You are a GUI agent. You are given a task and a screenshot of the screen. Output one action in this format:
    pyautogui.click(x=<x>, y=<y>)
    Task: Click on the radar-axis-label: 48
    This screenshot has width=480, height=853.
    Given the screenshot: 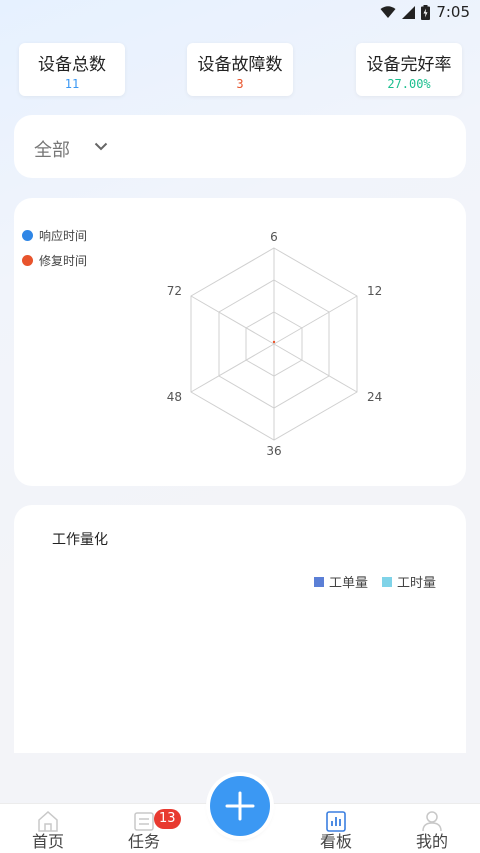 What is the action you would take?
    pyautogui.click(x=174, y=397)
    